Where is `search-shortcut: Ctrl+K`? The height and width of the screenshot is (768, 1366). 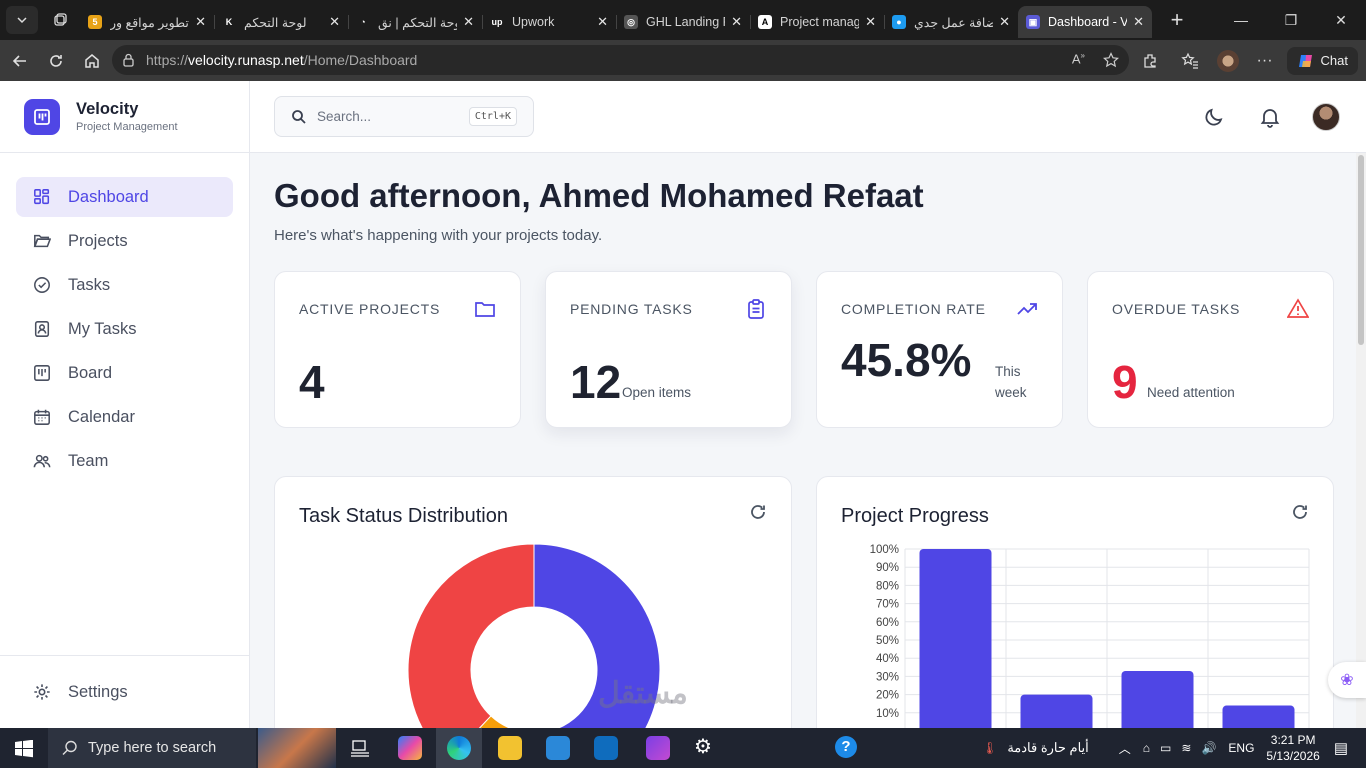
search-shortcut: Ctrl+K is located at coordinates (492, 116).